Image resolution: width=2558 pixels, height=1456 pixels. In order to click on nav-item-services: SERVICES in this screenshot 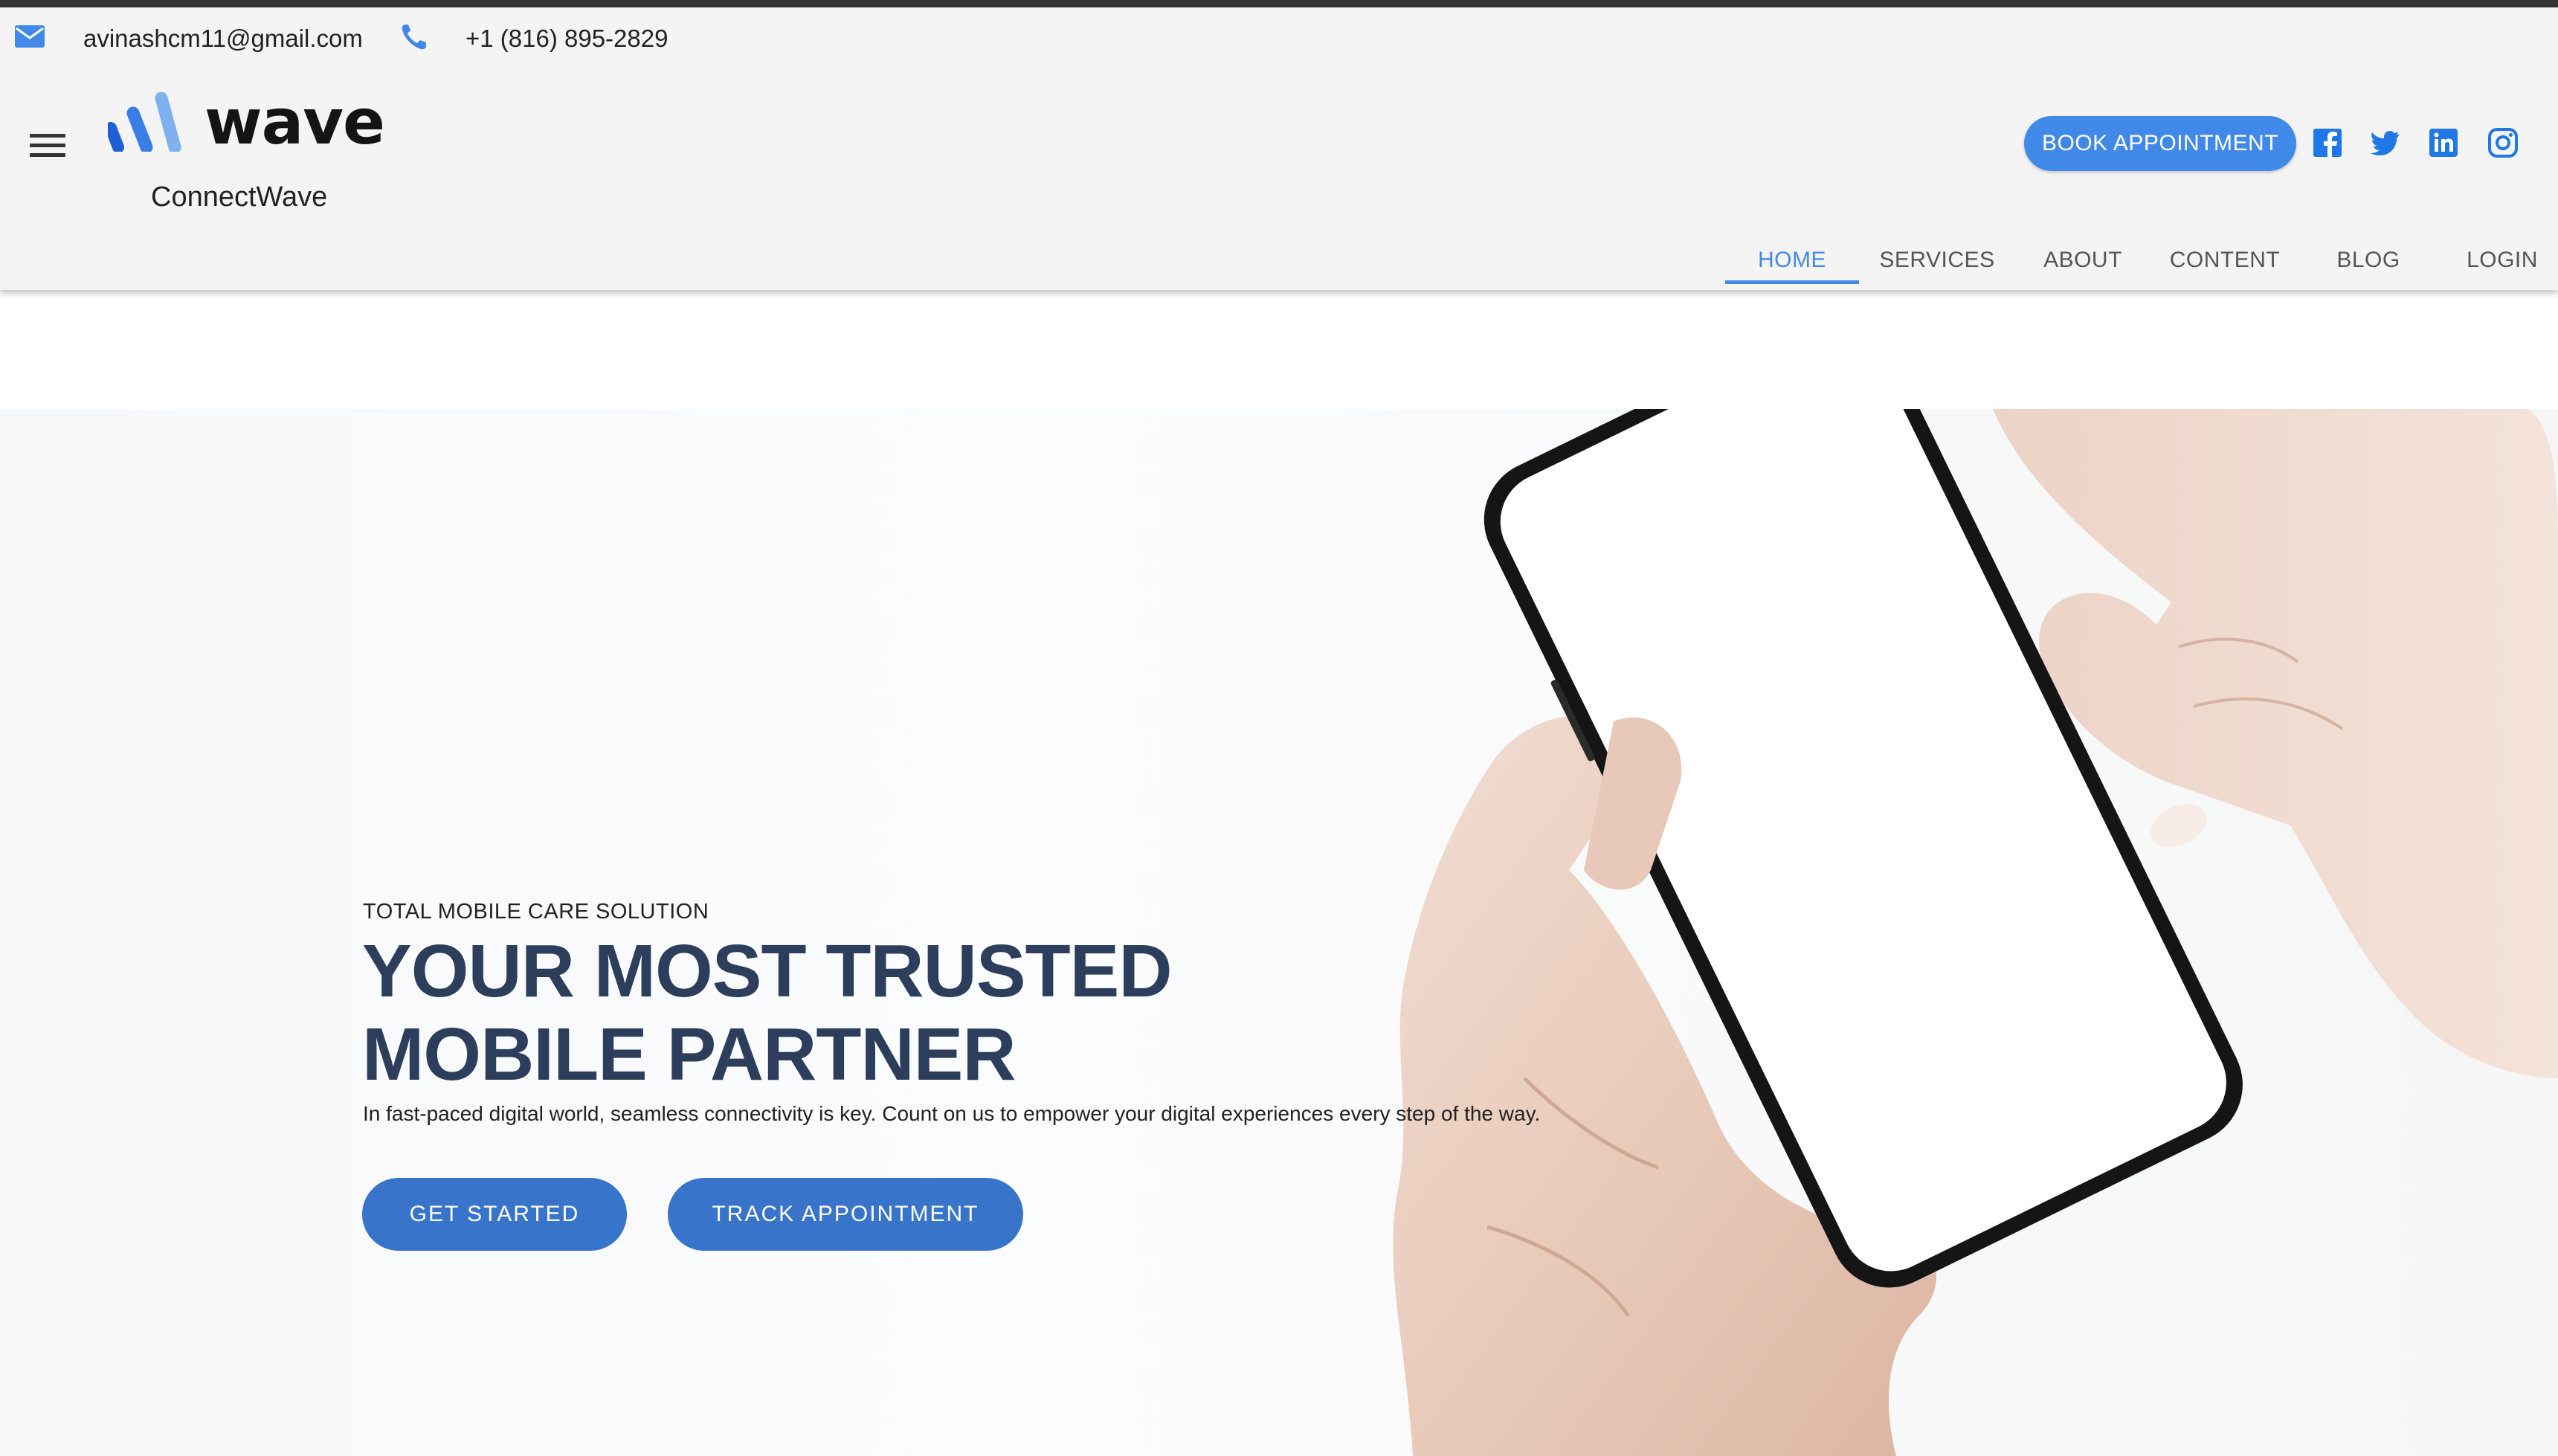, I will do `click(1937, 256)`.